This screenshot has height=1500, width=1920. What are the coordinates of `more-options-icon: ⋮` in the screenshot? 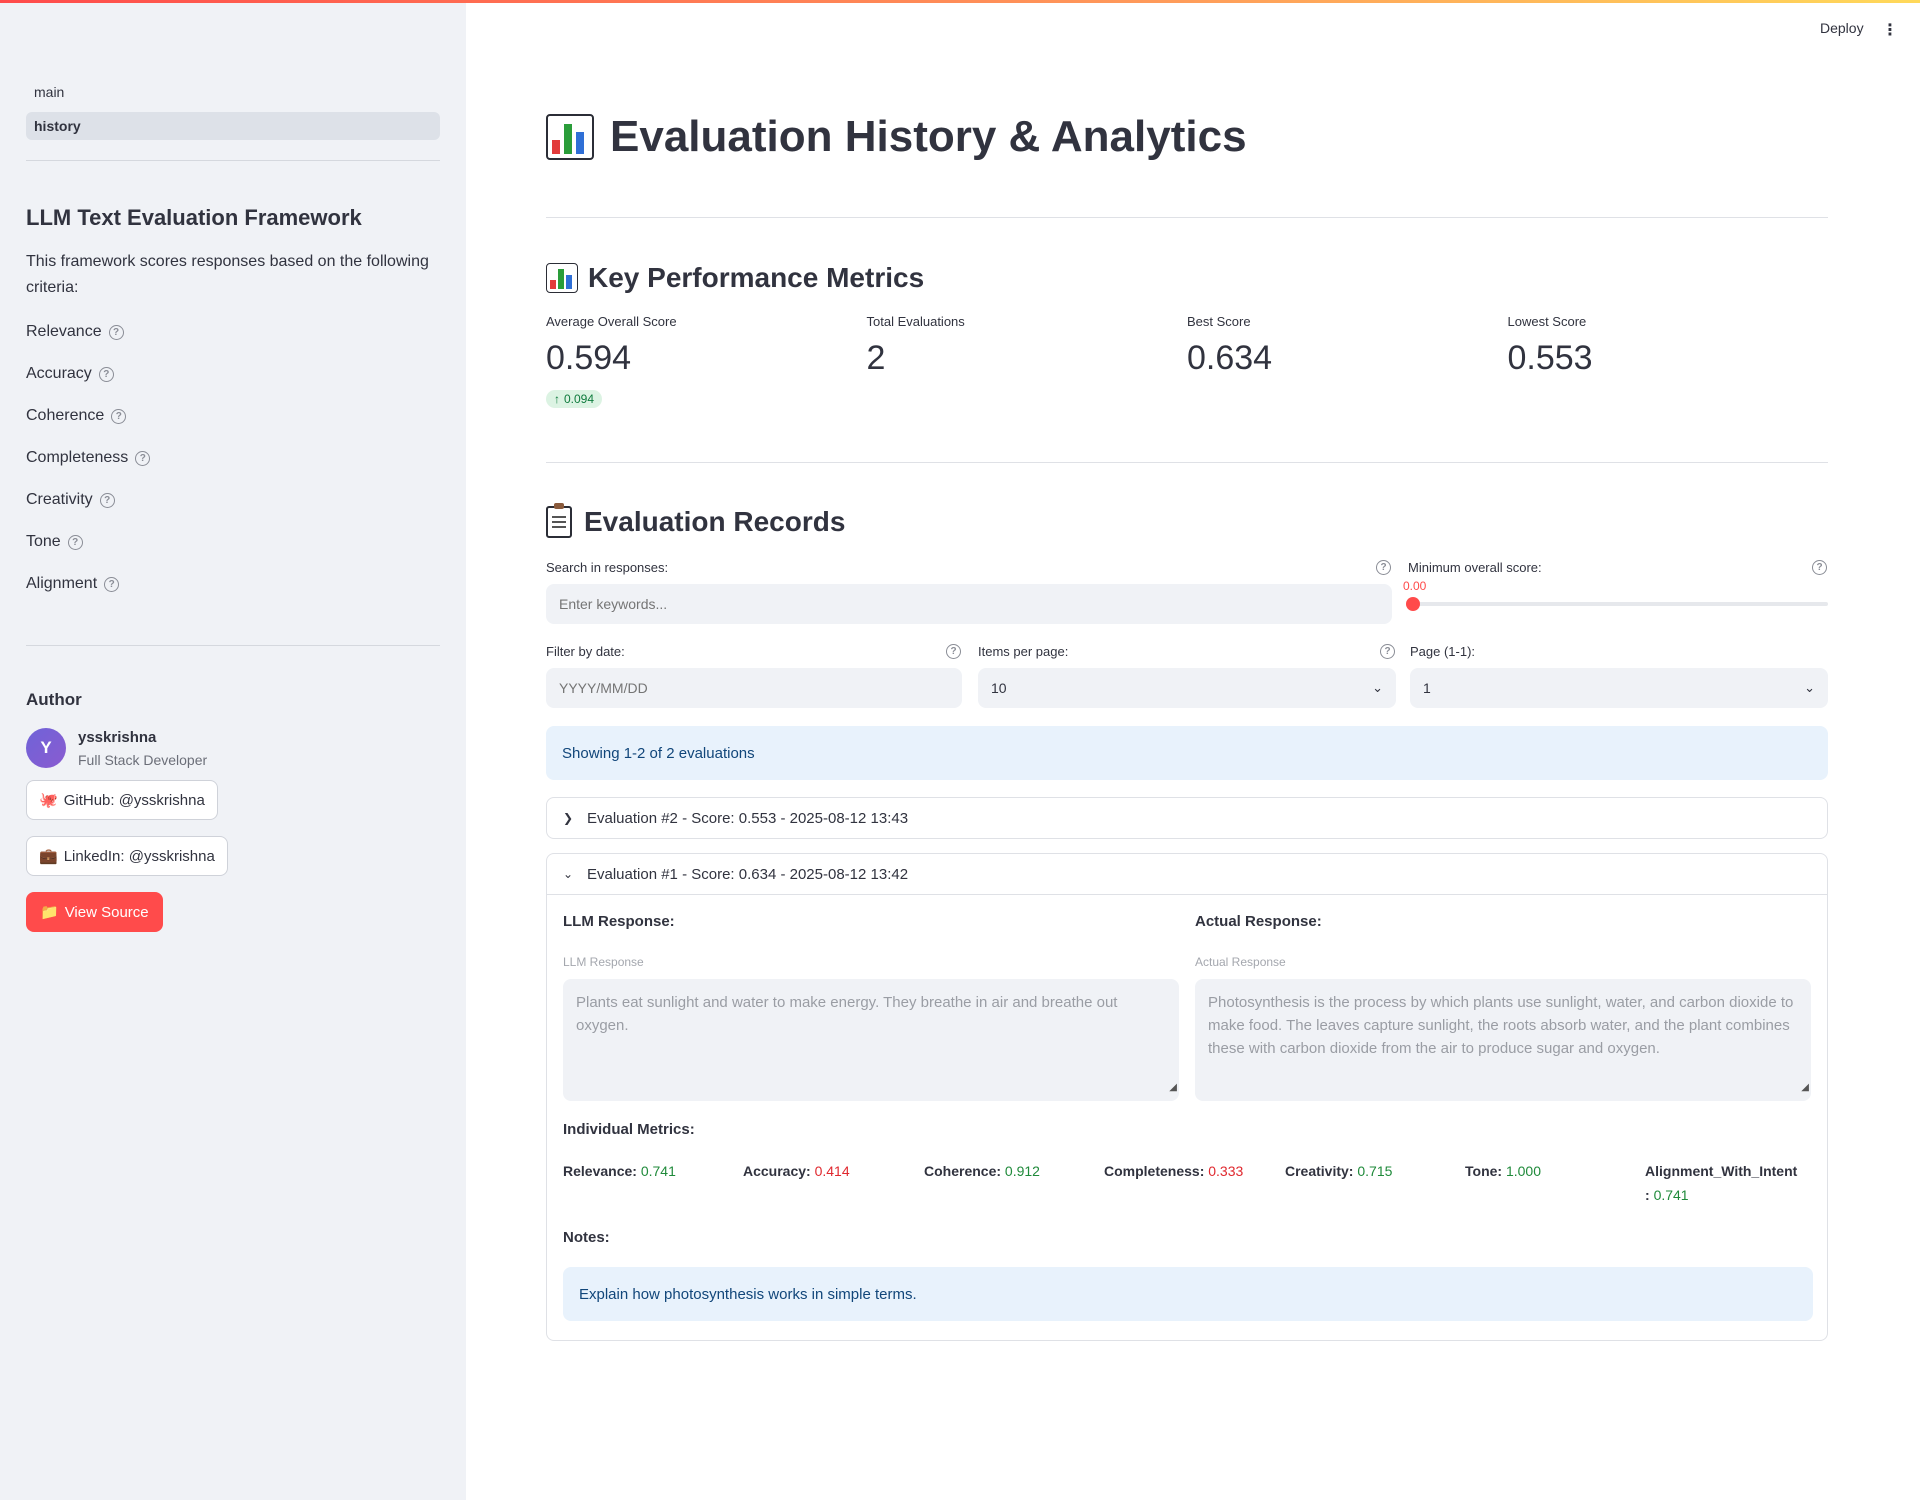 It's located at (1890, 30).